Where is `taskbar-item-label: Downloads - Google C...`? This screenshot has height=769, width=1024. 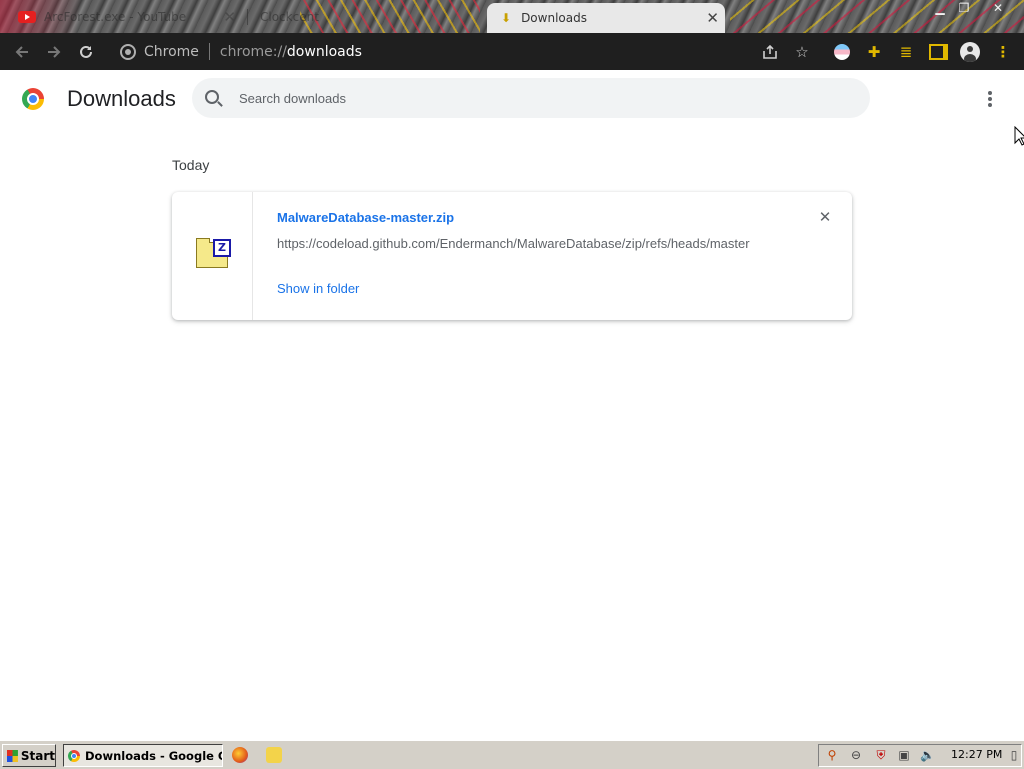 taskbar-item-label: Downloads - Google C... is located at coordinates (153, 755).